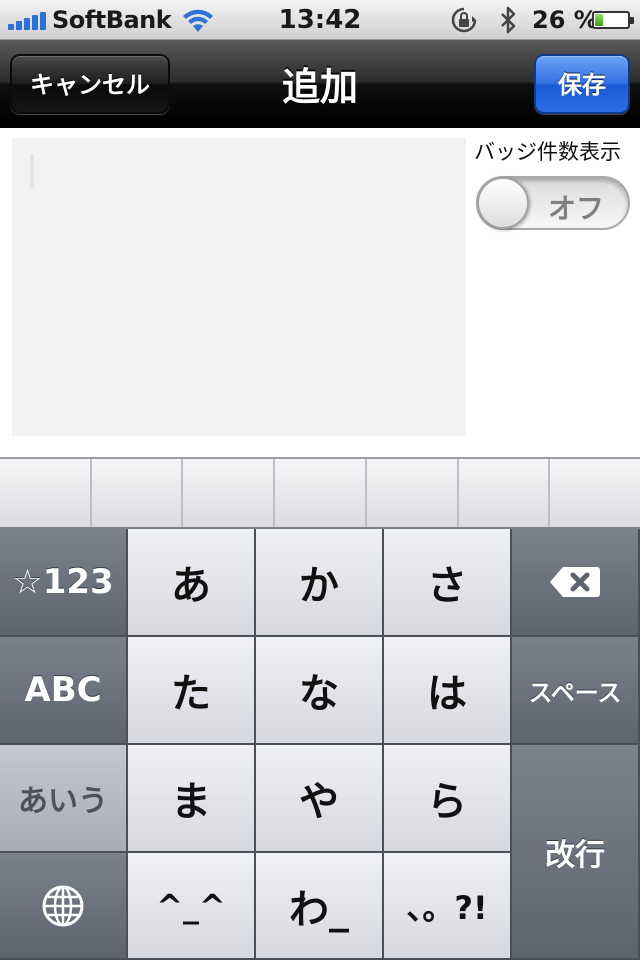  Describe the element at coordinates (320, 799) in the screenshot. I see `key-ya: や` at that location.